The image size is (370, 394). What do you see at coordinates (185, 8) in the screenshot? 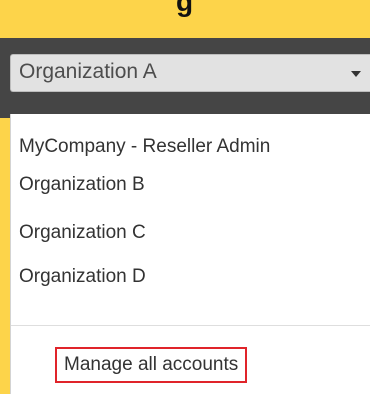
I see `page-title: g` at bounding box center [185, 8].